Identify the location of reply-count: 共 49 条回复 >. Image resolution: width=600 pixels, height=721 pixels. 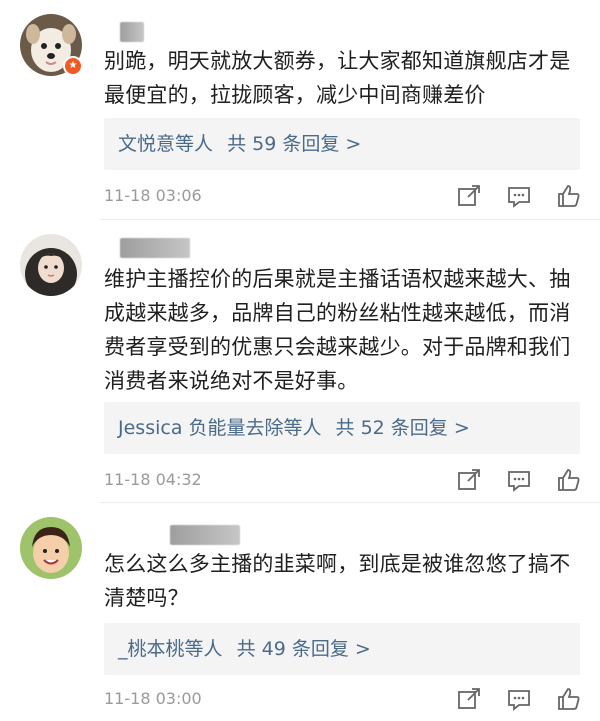
(303, 649).